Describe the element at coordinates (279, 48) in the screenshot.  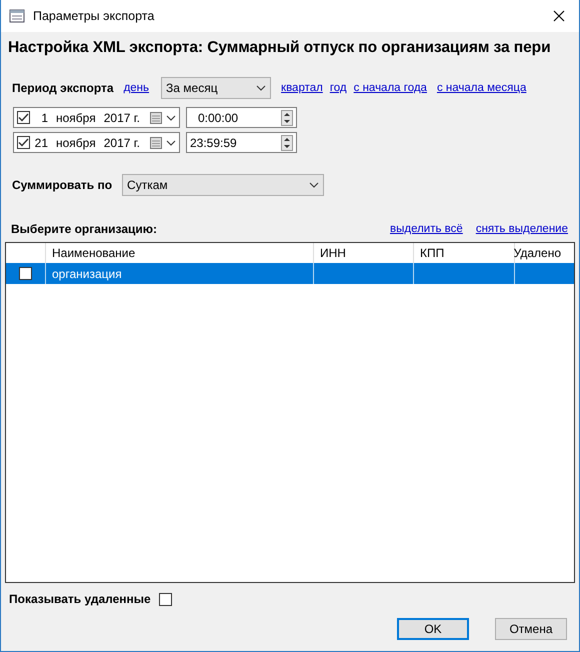
I see `dialog-heading: Настройка XML экспорта: Суммарный отпуск по организациям за пери` at that location.